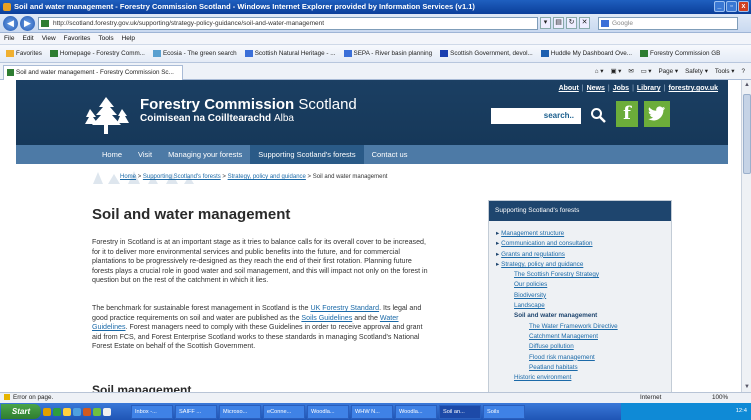 Image resolution: width=751 pixels, height=420 pixels. I want to click on page-menu: Page ▾, so click(668, 71).